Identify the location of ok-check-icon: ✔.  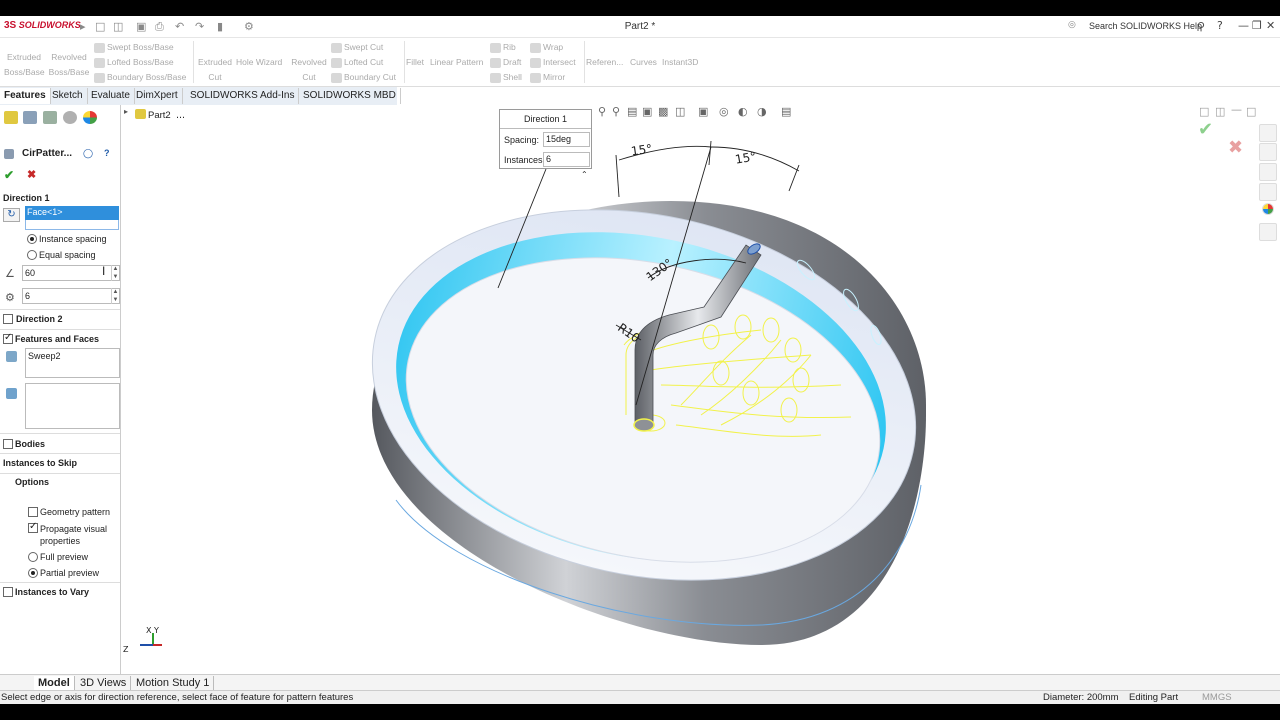
(9, 175).